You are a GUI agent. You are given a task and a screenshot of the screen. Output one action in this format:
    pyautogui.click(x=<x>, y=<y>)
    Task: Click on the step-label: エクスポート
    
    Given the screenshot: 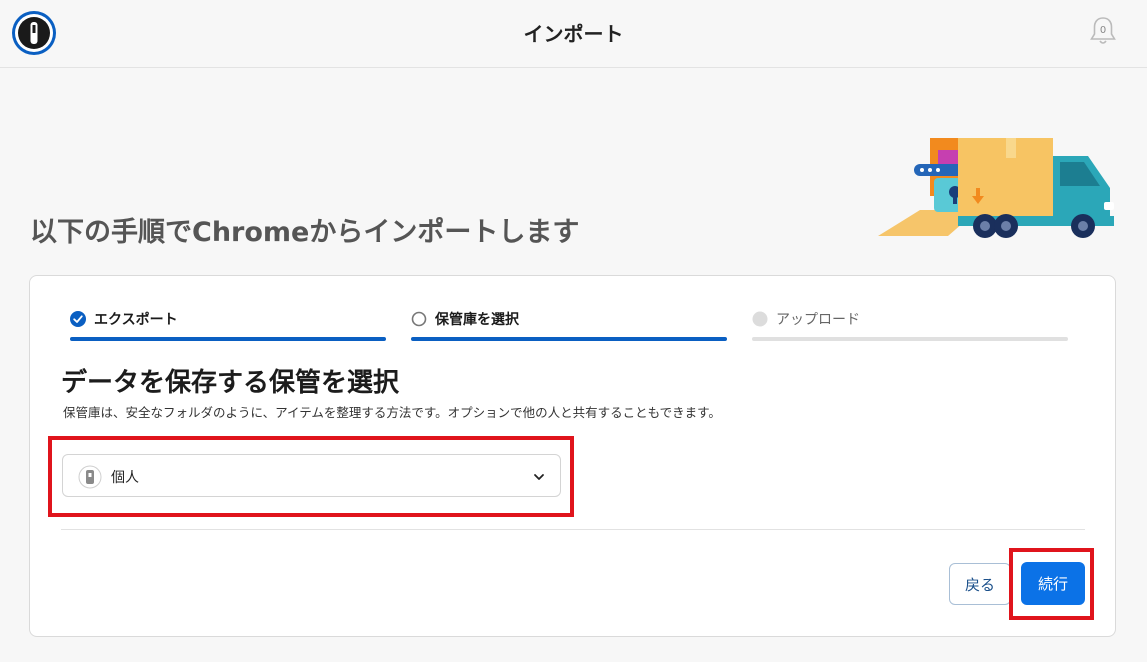 What is the action you would take?
    pyautogui.click(x=136, y=320)
    